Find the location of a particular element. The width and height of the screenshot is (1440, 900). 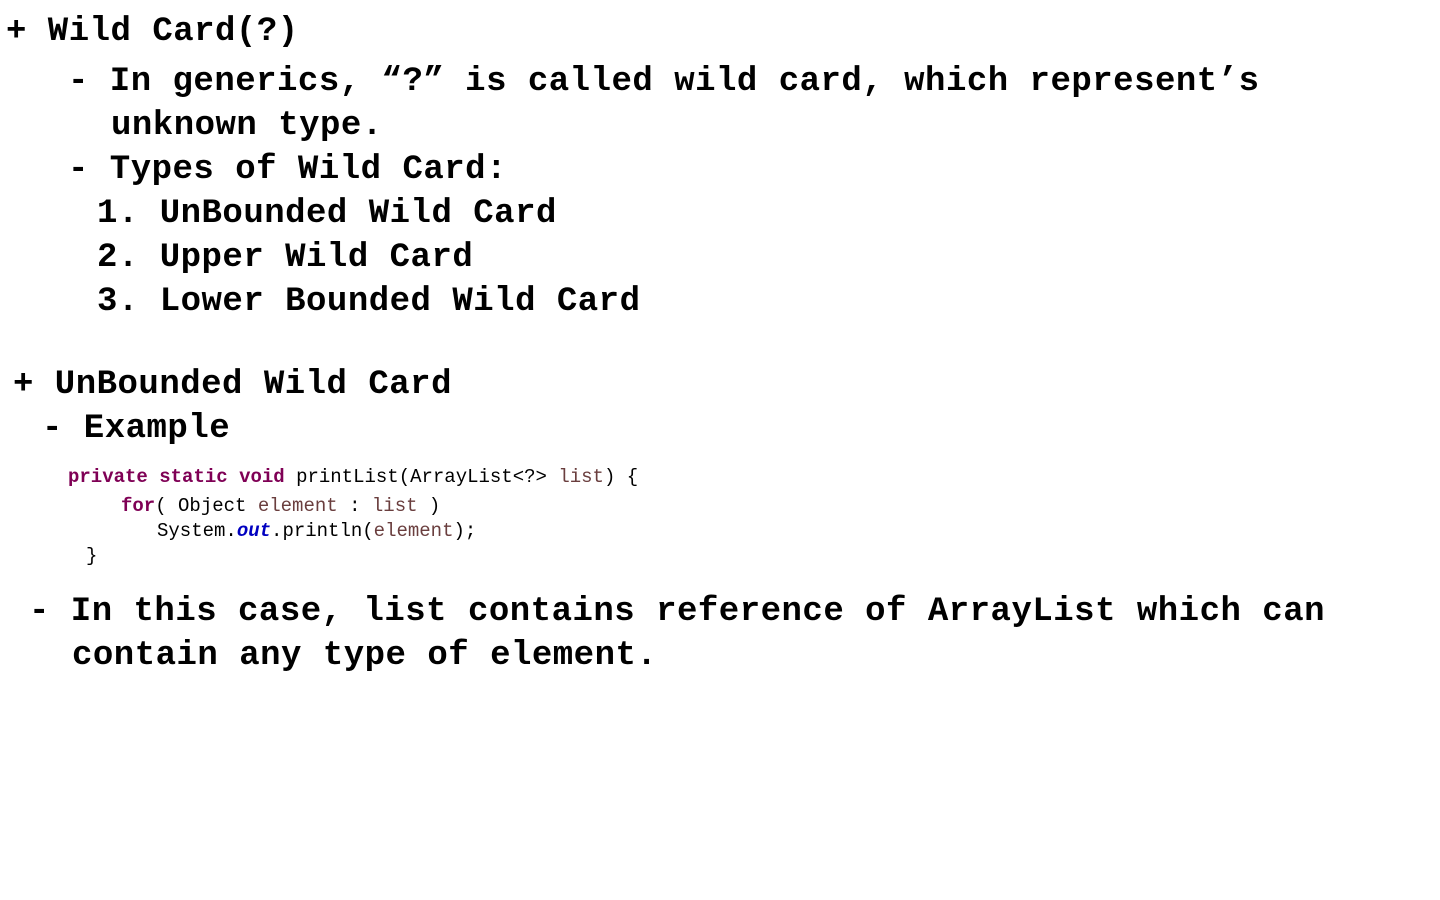

code-line-4: } is located at coordinates (92, 556).